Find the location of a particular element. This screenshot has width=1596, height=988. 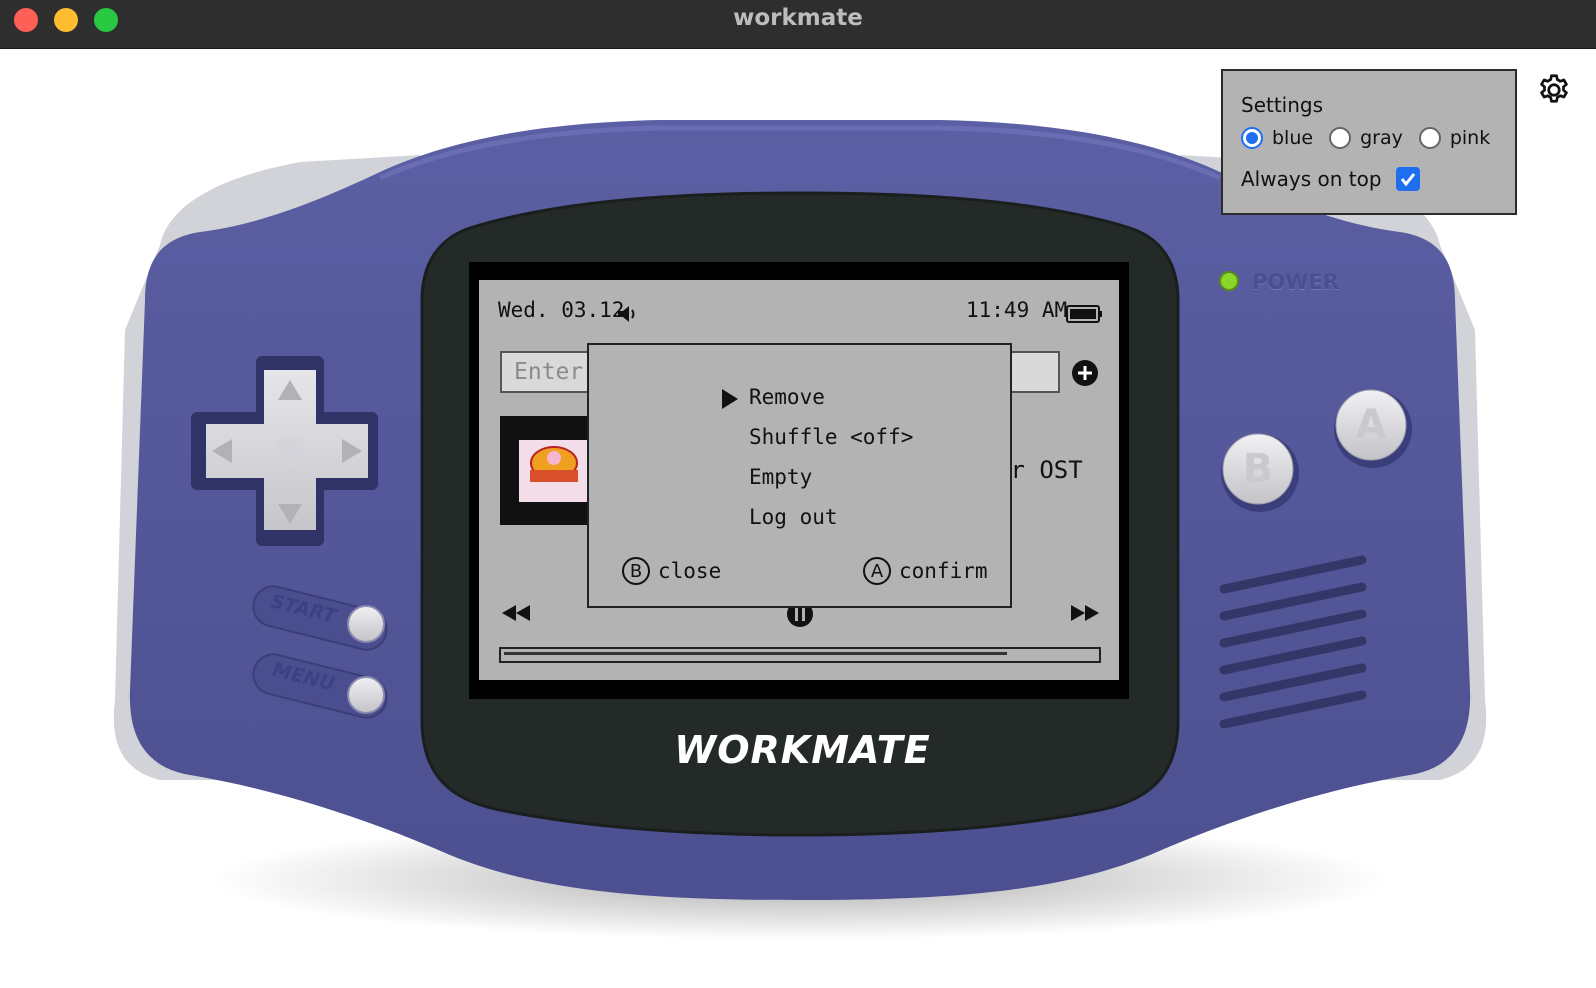

close-hint: B close is located at coordinates (671, 571).